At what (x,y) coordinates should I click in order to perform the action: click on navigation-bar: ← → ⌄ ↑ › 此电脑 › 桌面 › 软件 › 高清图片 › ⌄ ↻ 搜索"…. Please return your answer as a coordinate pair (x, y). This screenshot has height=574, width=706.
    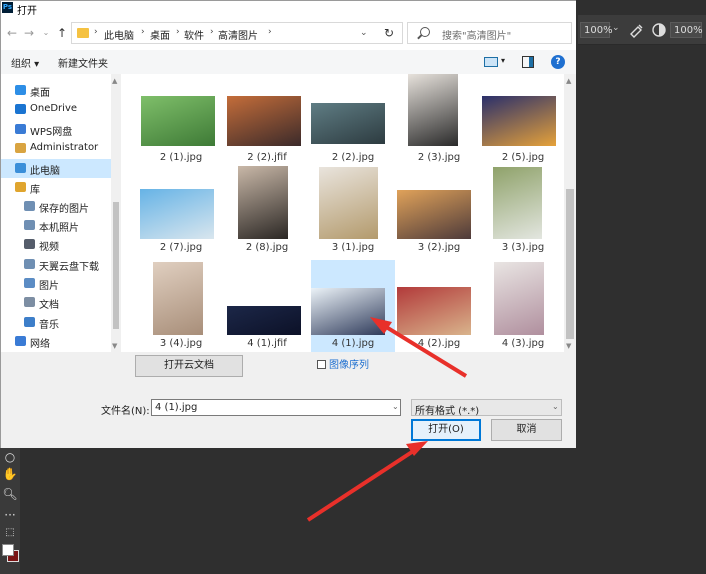
    Looking at the image, I should click on (288, 33).